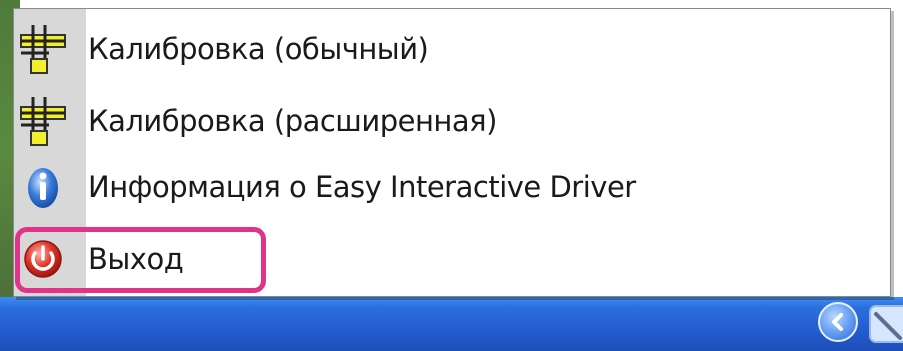  What do you see at coordinates (362, 187) in the screenshot?
I see `menu-item-label: Информация о Easy Interactive Driver` at bounding box center [362, 187].